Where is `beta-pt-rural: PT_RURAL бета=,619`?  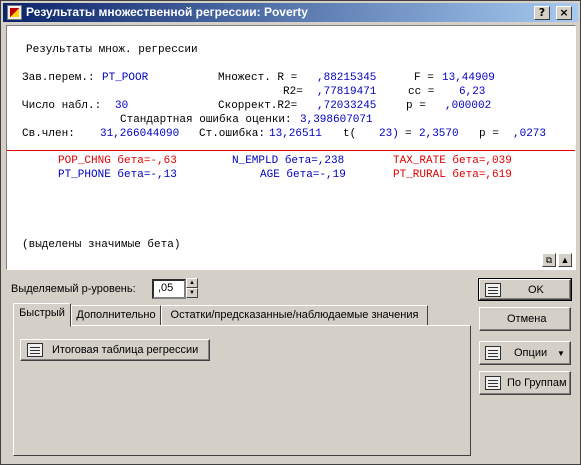
beta-pt-rural: PT_RURAL бета=,619 is located at coordinates (452, 175).